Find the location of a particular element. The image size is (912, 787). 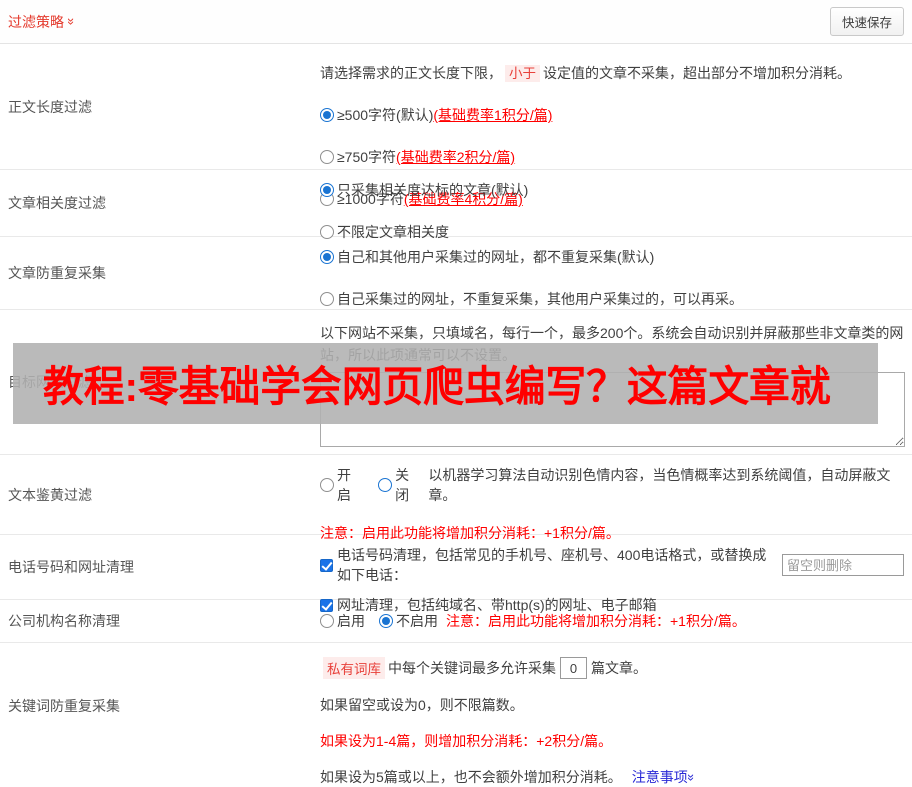

porn-desc: 以机器学习算法自动识别色情内容，当色情概率达到系统阈值，自动屏蔽文章。 is located at coordinates (659, 485).